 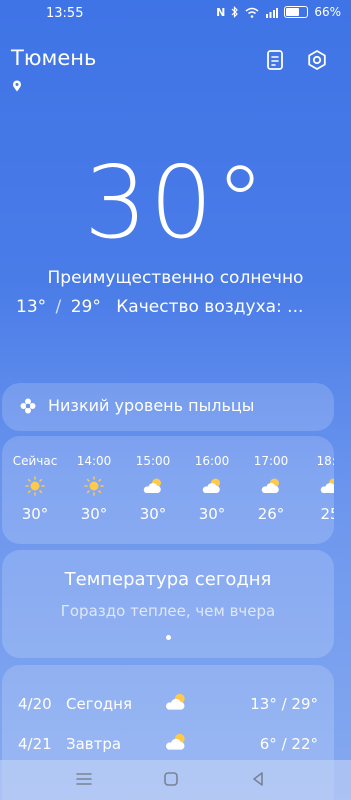 I want to click on bluetooth-icon, so click(x=235, y=12).